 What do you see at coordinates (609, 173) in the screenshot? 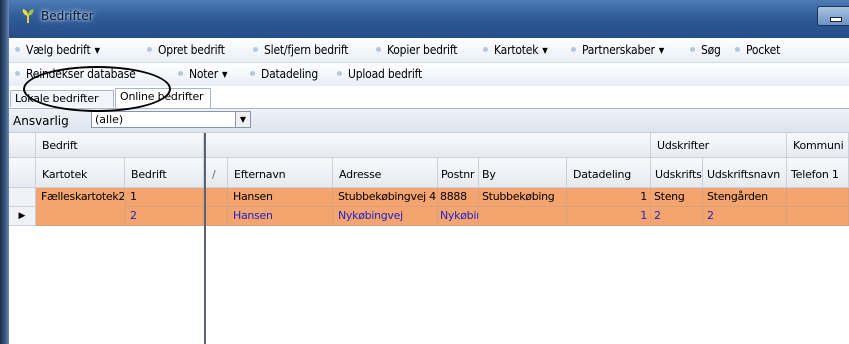
I see `col-datadeling: Datadeling` at bounding box center [609, 173].